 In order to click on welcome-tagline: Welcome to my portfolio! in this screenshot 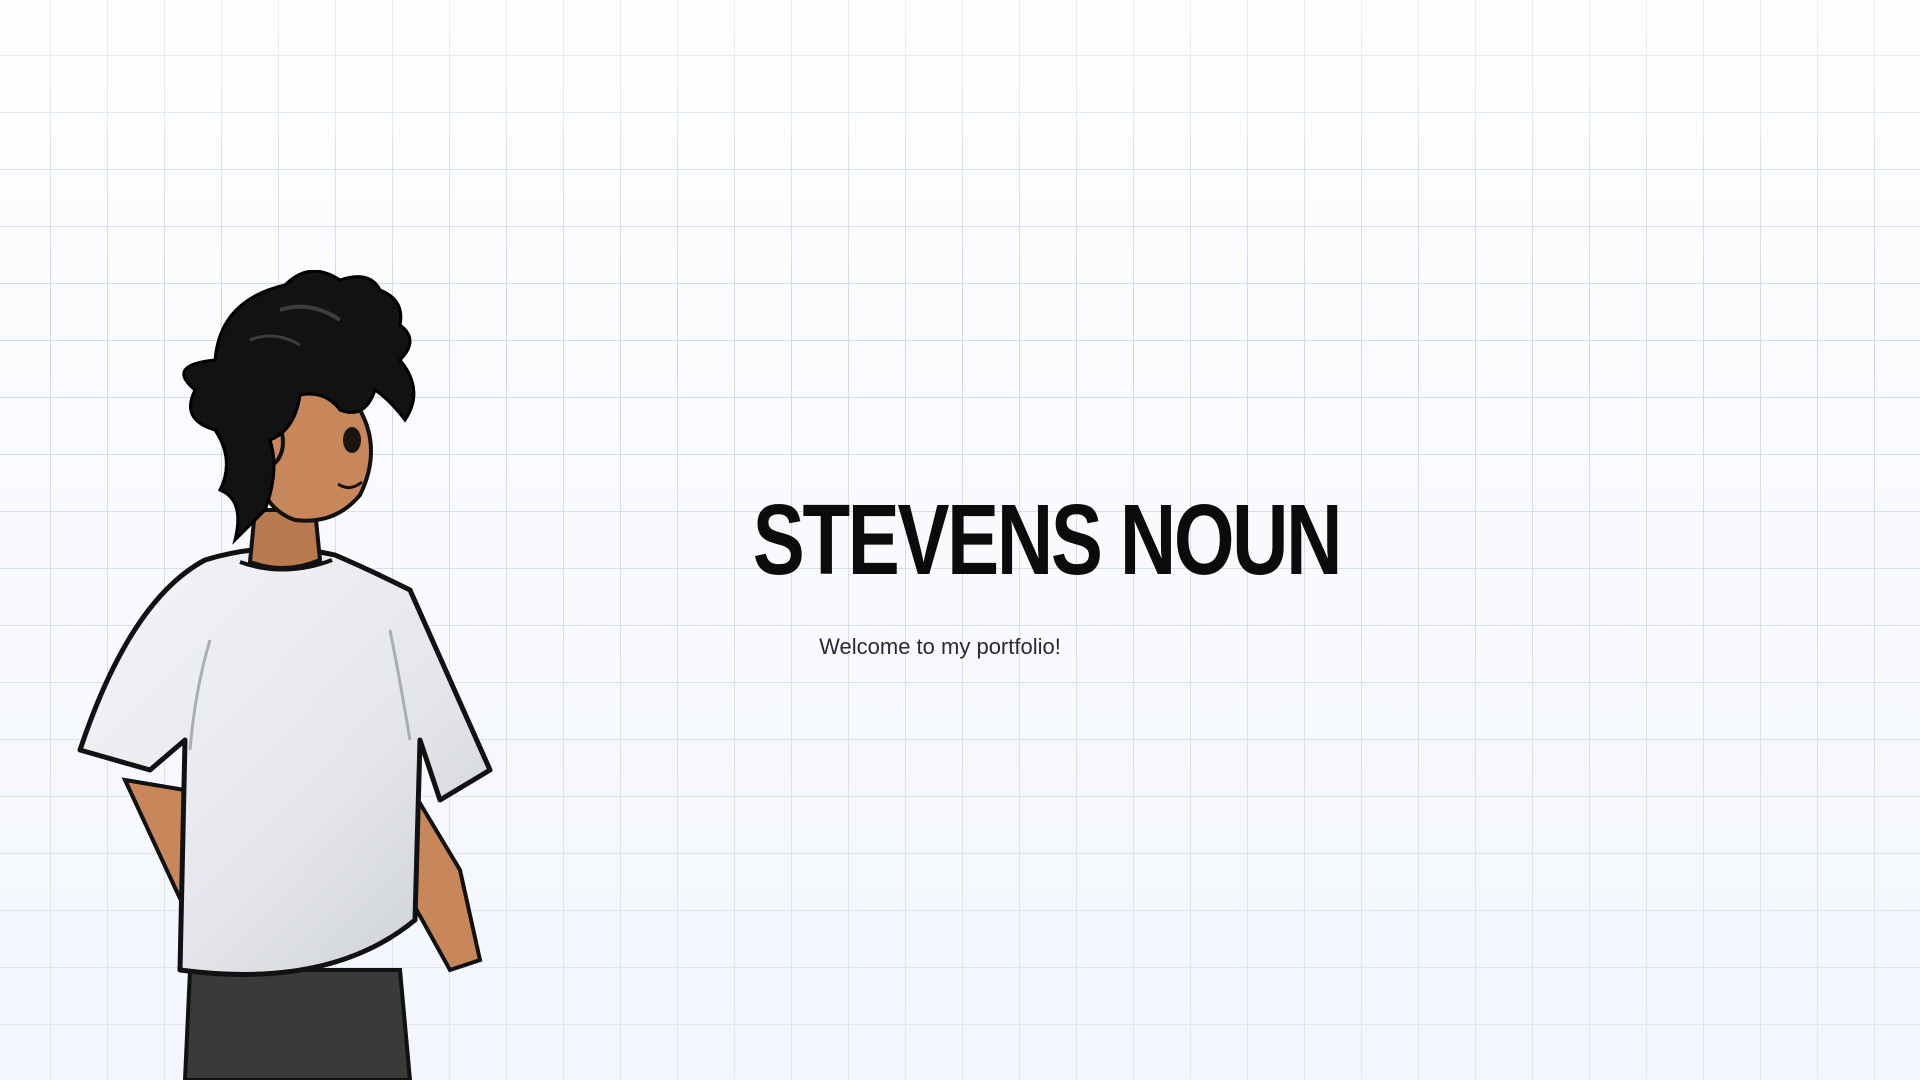, I will do `click(940, 646)`.